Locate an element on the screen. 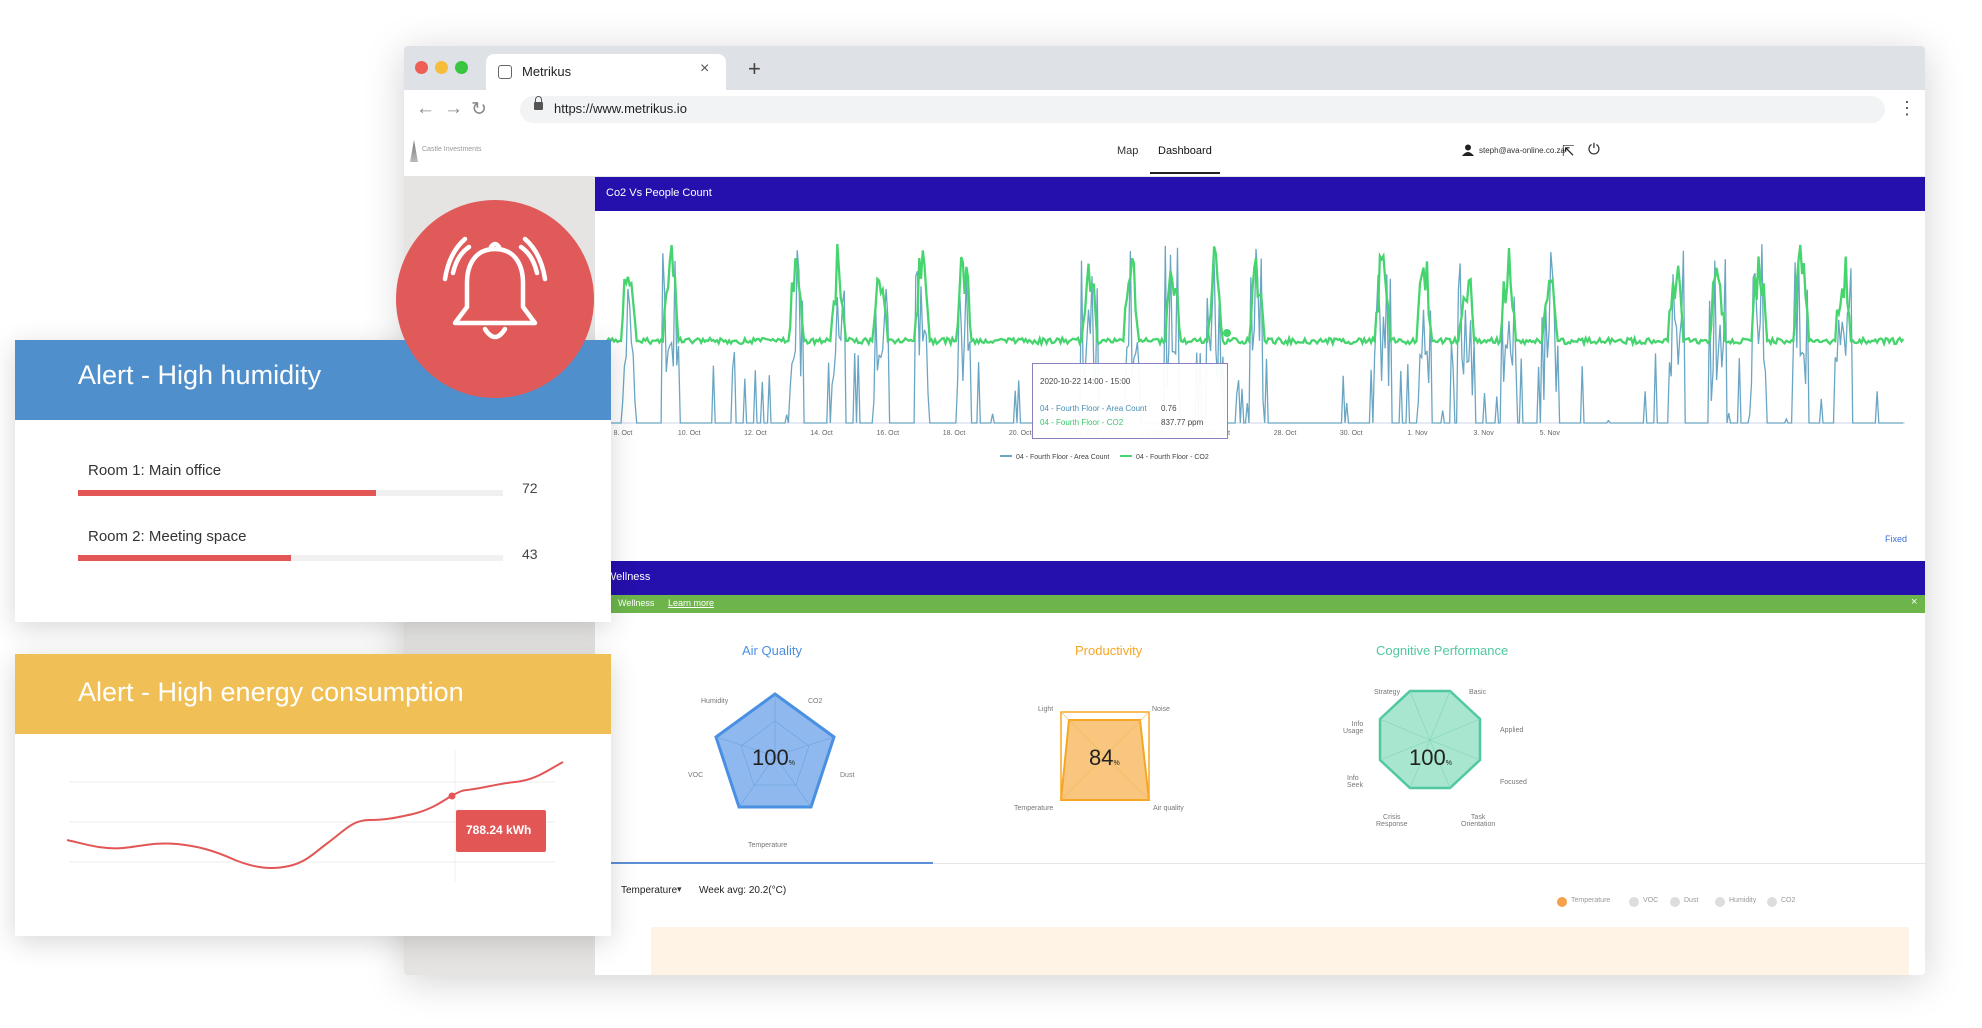 The height and width of the screenshot is (1028, 1982). x-tick-label: 1. Nov is located at coordinates (1417, 433).